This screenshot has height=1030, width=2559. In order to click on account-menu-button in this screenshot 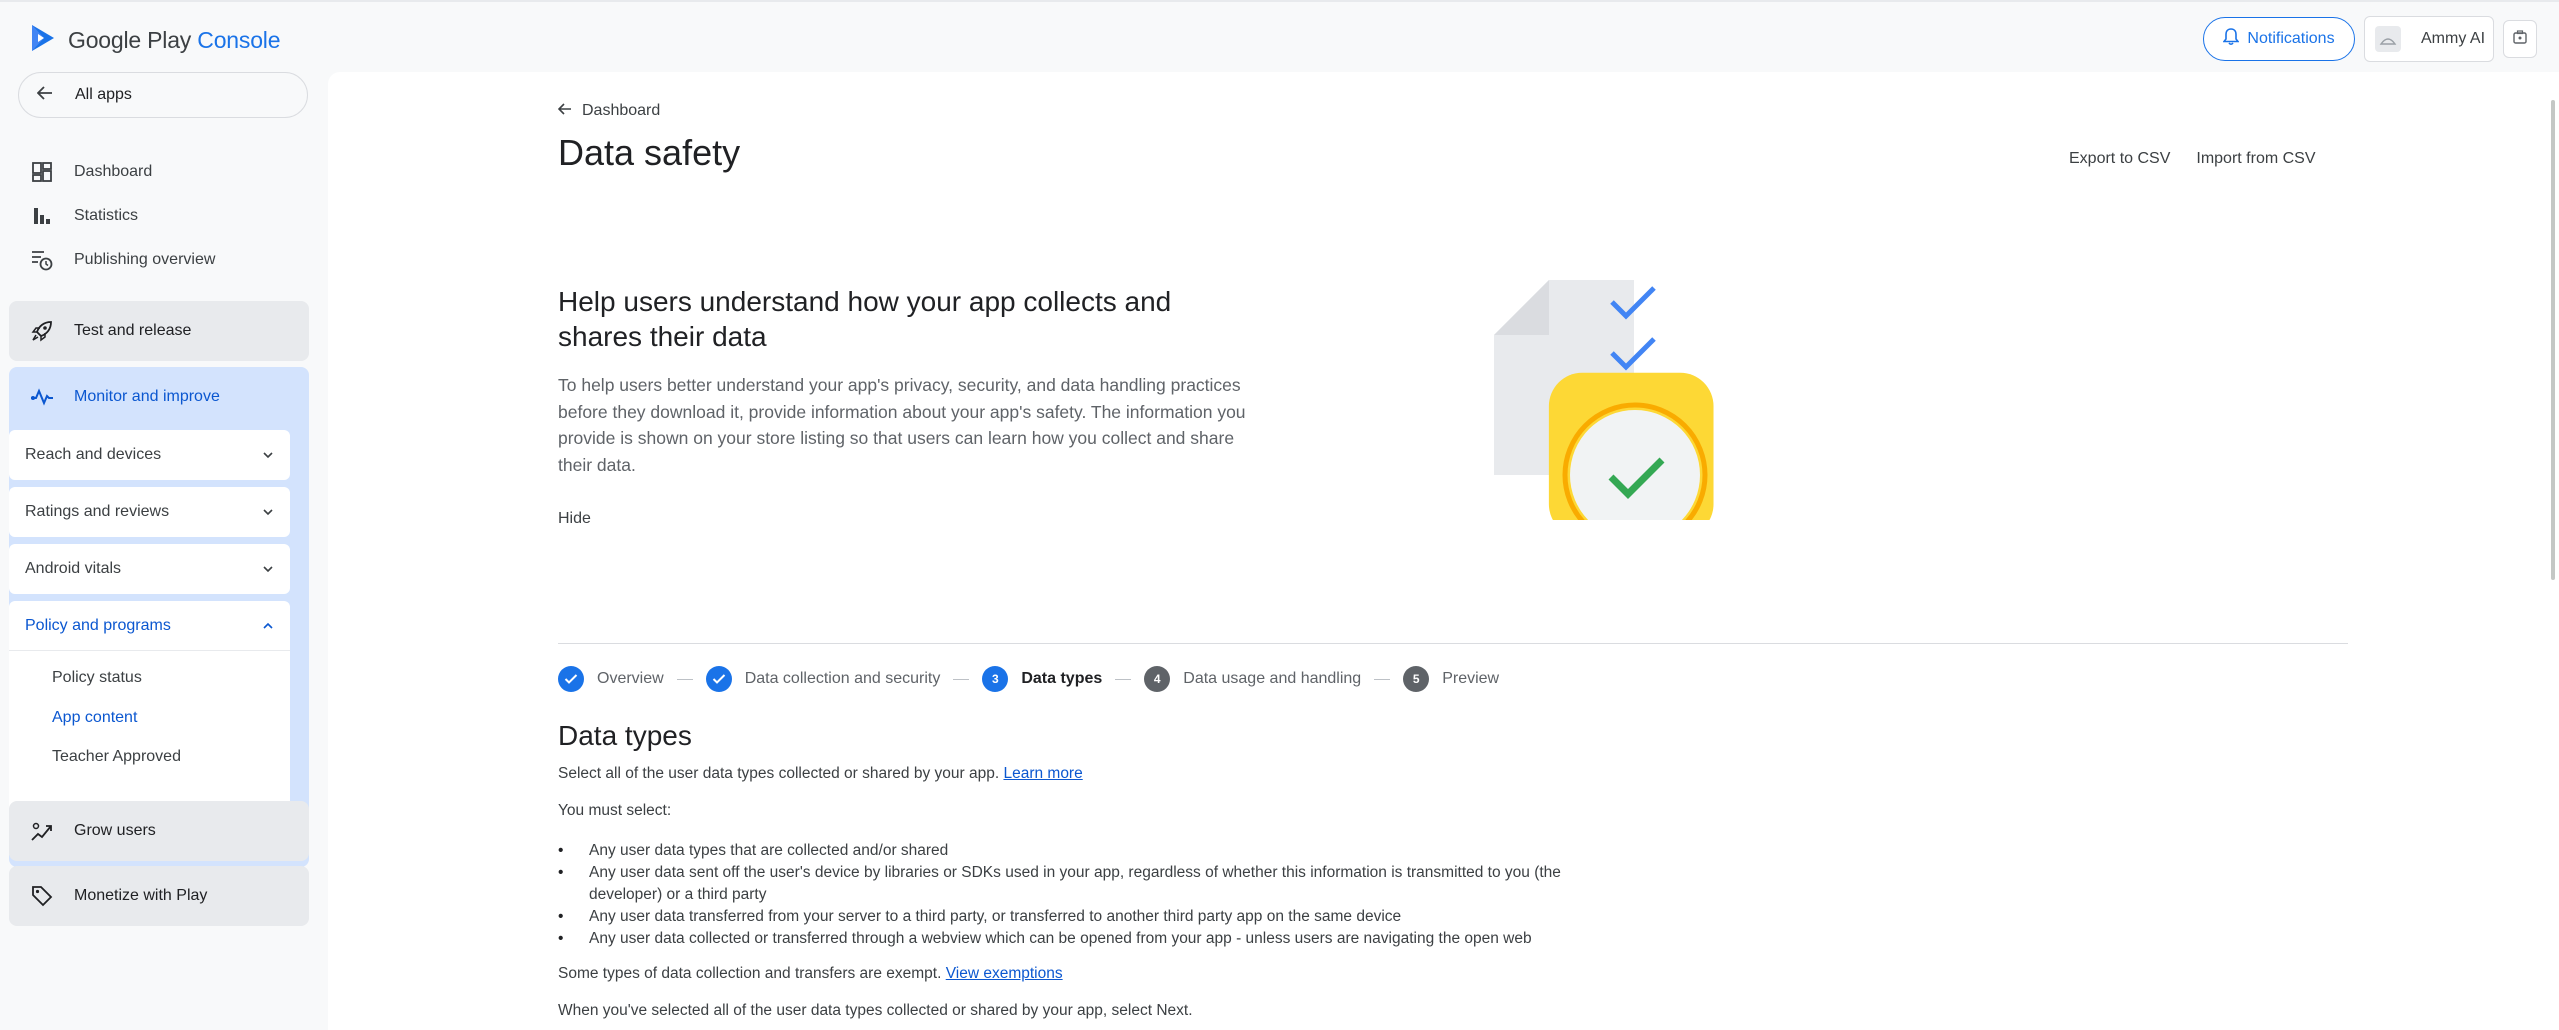, I will do `click(2520, 39)`.